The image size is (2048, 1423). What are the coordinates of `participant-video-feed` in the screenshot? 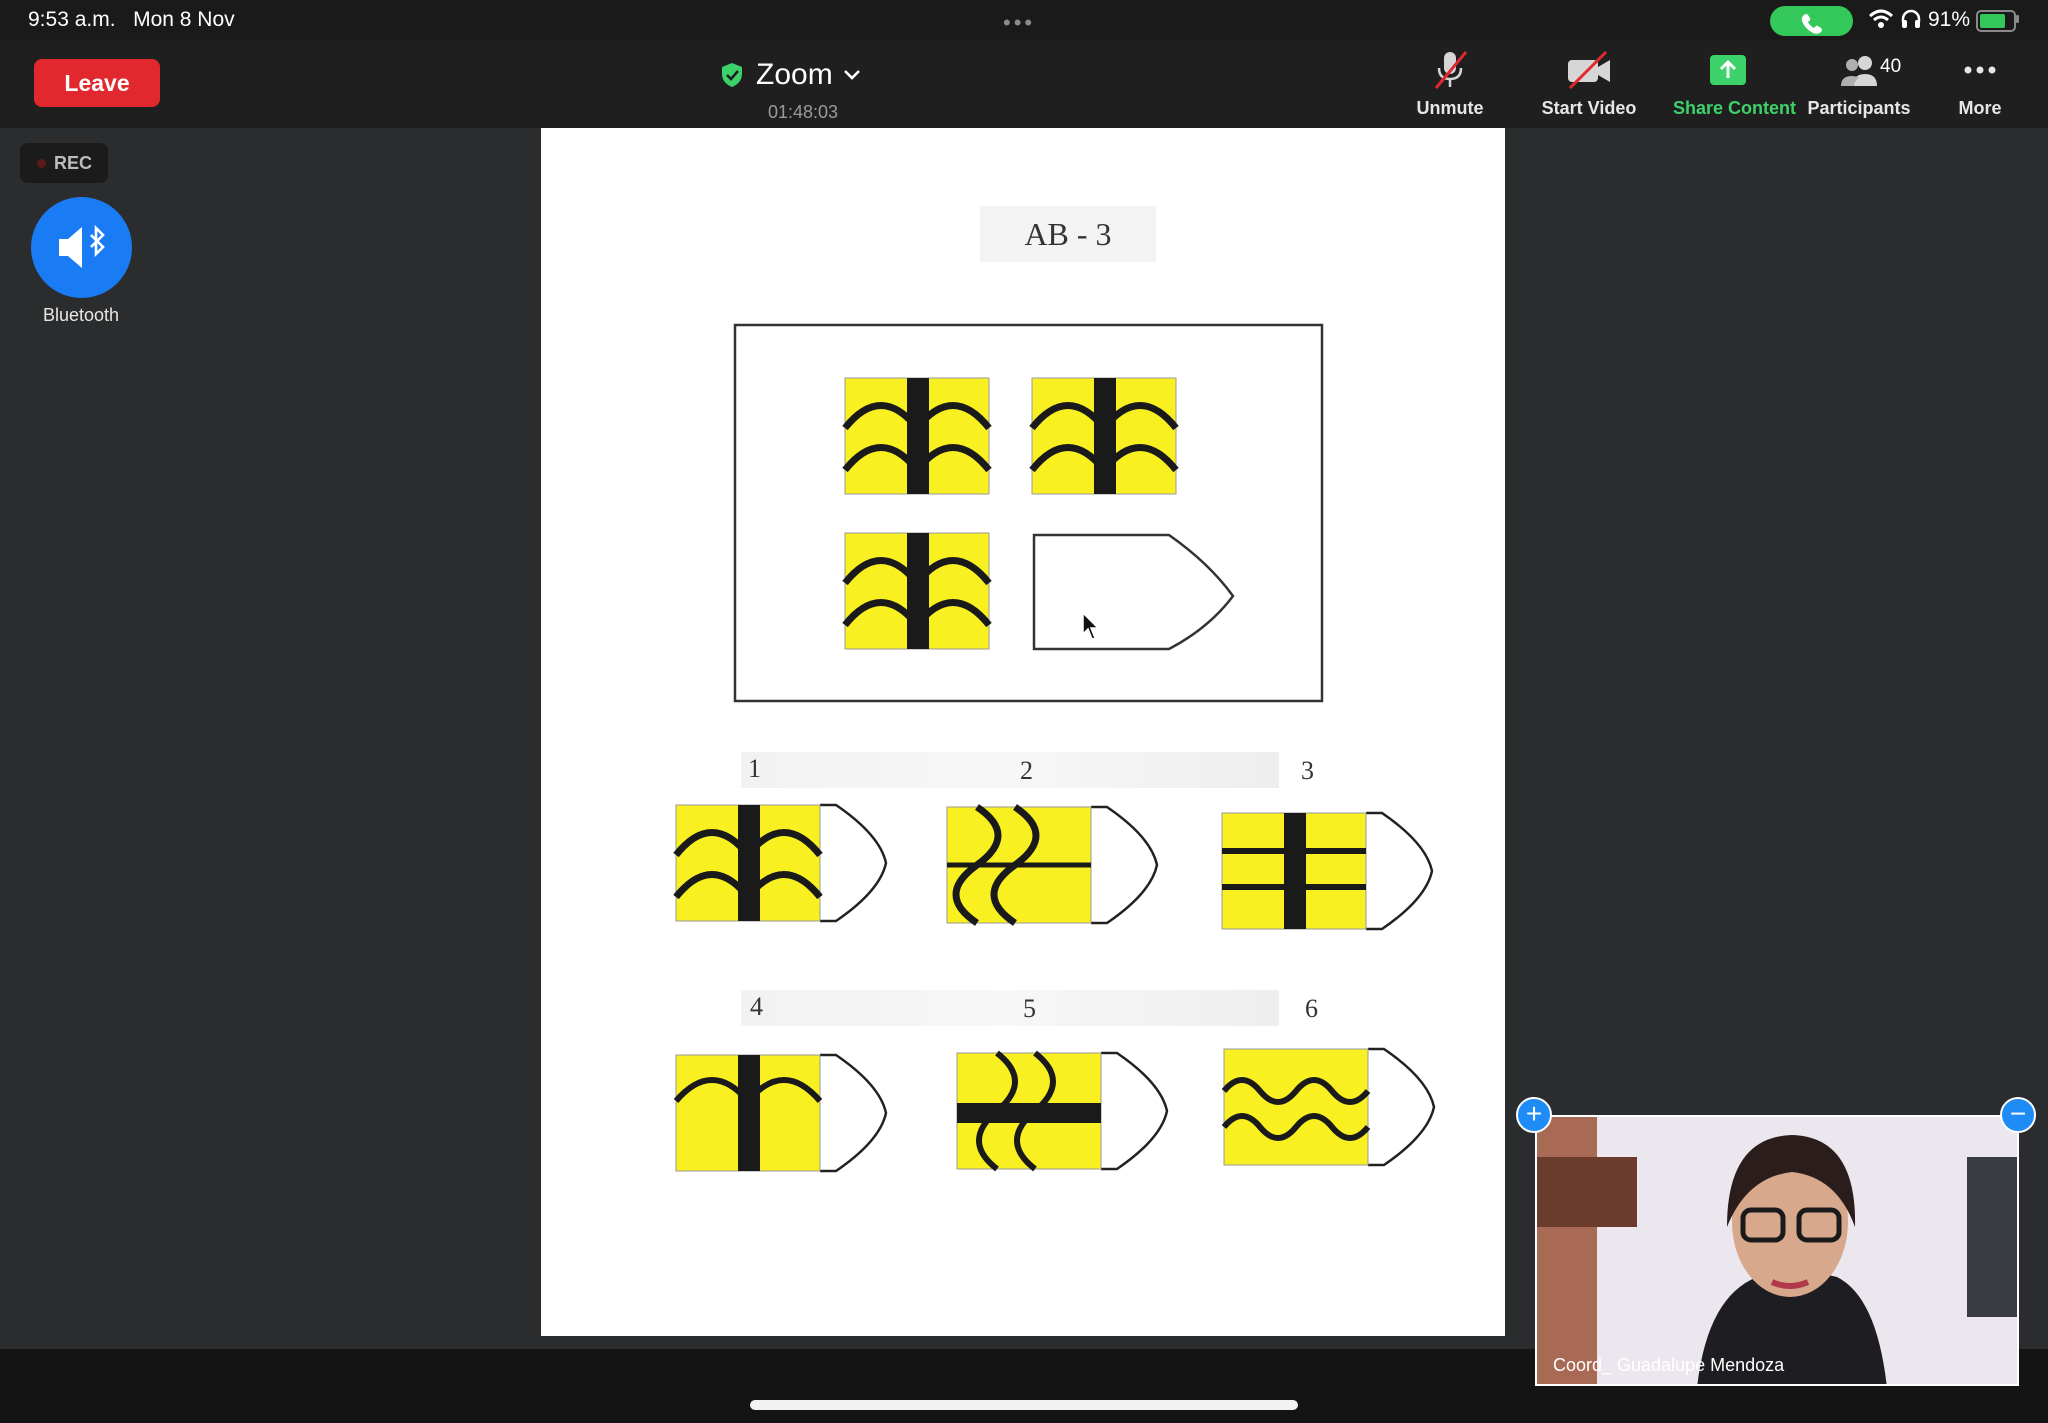 It's located at (1777, 1250).